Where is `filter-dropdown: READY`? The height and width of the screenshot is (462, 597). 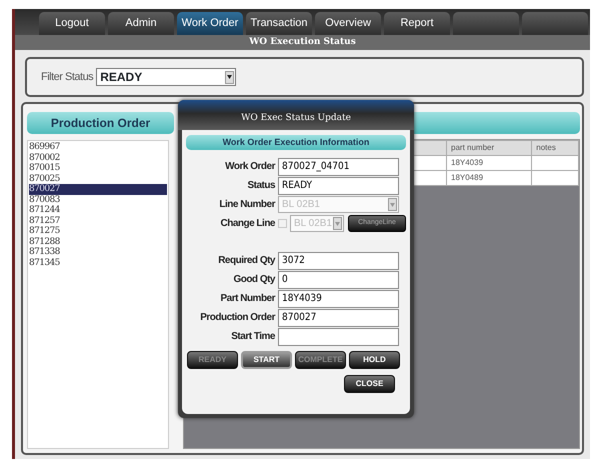 filter-dropdown: READY is located at coordinates (166, 77).